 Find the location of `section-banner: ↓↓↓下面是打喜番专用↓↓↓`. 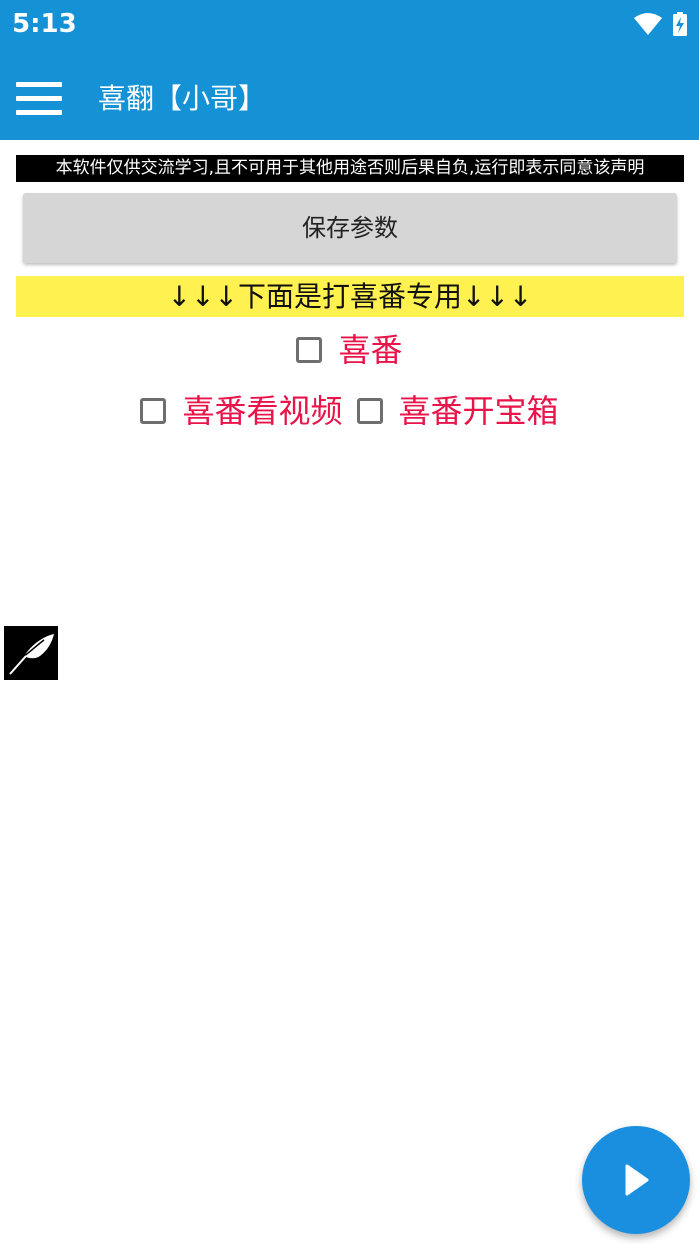

section-banner: ↓↓↓下面是打喜番专用↓↓↓ is located at coordinates (350, 296).